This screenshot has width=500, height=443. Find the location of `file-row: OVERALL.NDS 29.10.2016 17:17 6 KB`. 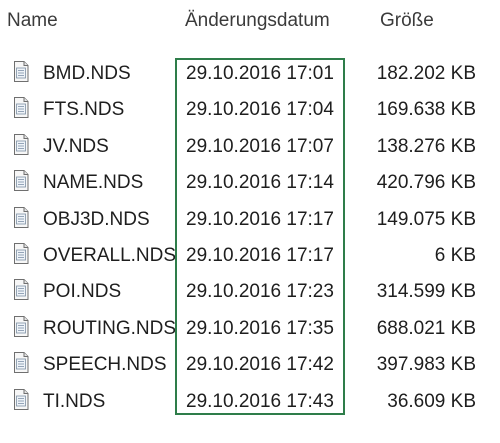

file-row: OVERALL.NDS 29.10.2016 17:17 6 KB is located at coordinates (250, 256).